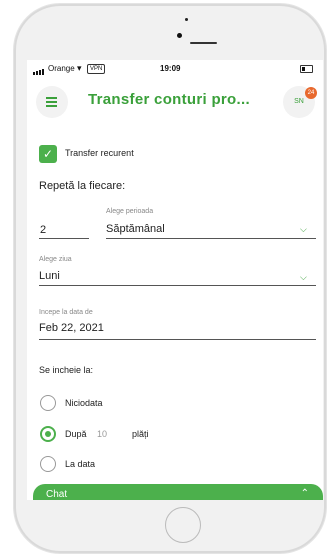 Image resolution: width=333 pixels, height=558 pixels. Describe the element at coordinates (130, 211) in the screenshot. I see `period-label: Alege perioada` at that location.